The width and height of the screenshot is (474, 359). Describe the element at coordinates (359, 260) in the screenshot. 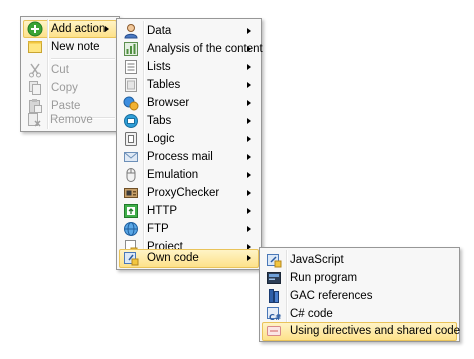

I see `menu-item-javascript: JavaScript` at that location.